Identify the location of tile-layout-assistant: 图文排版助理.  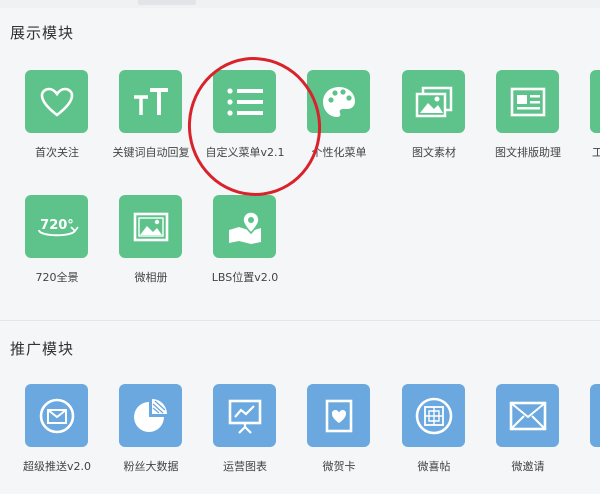
(528, 125).